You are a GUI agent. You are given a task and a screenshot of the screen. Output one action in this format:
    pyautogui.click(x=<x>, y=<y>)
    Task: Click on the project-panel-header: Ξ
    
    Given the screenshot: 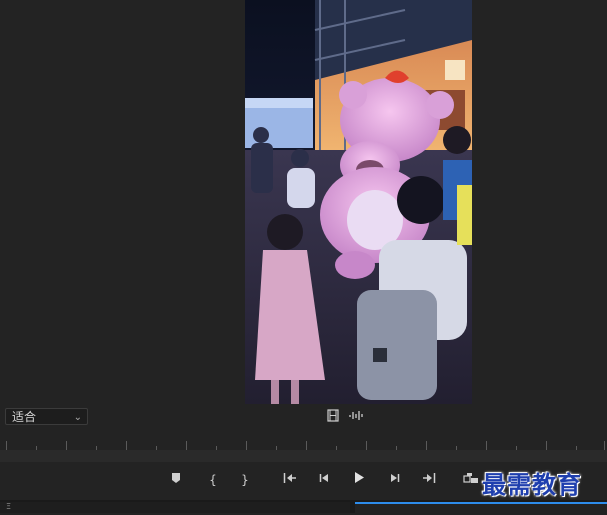 What is the action you would take?
    pyautogui.click(x=175, y=507)
    